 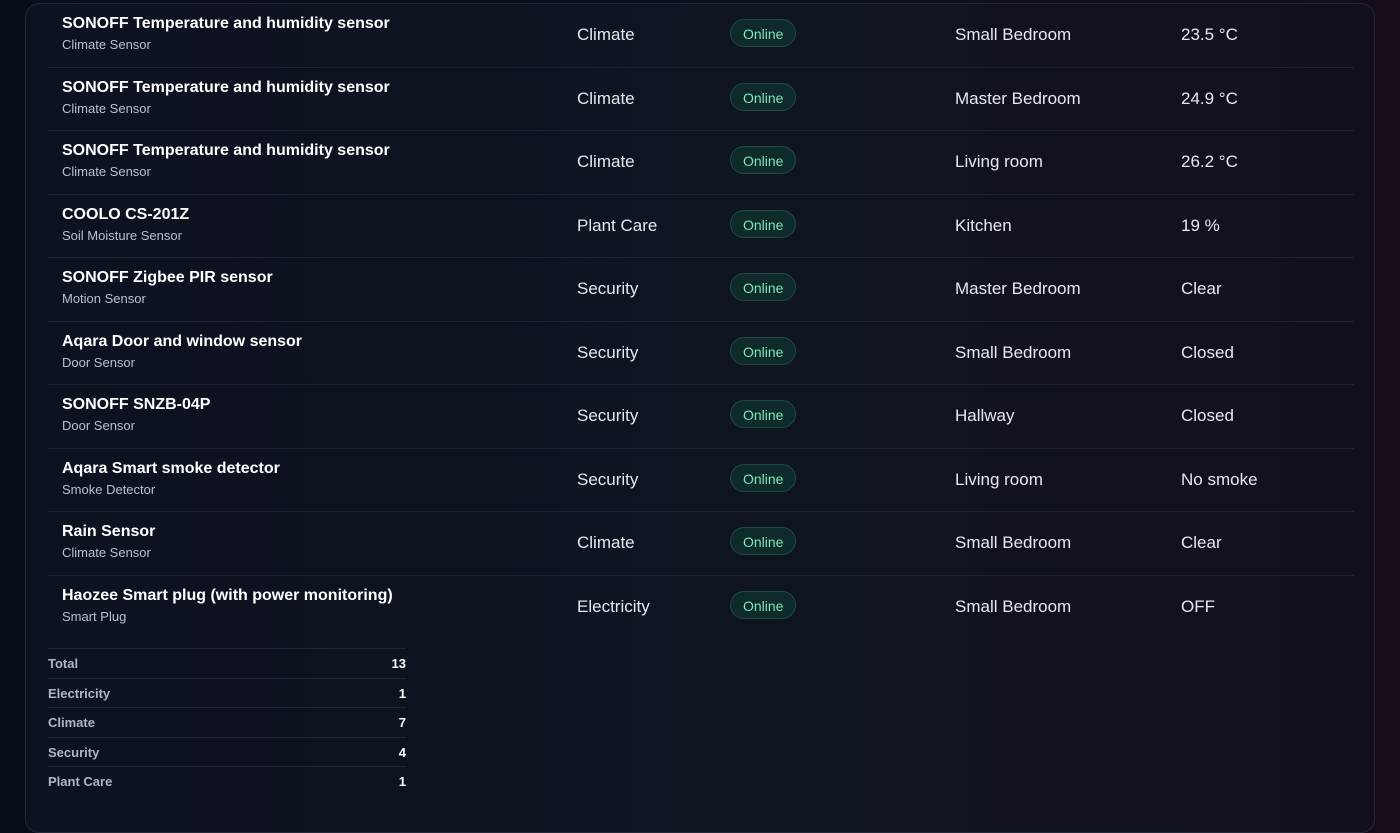 What do you see at coordinates (1209, 98) in the screenshot?
I see `device-state: 24.9 °C` at bounding box center [1209, 98].